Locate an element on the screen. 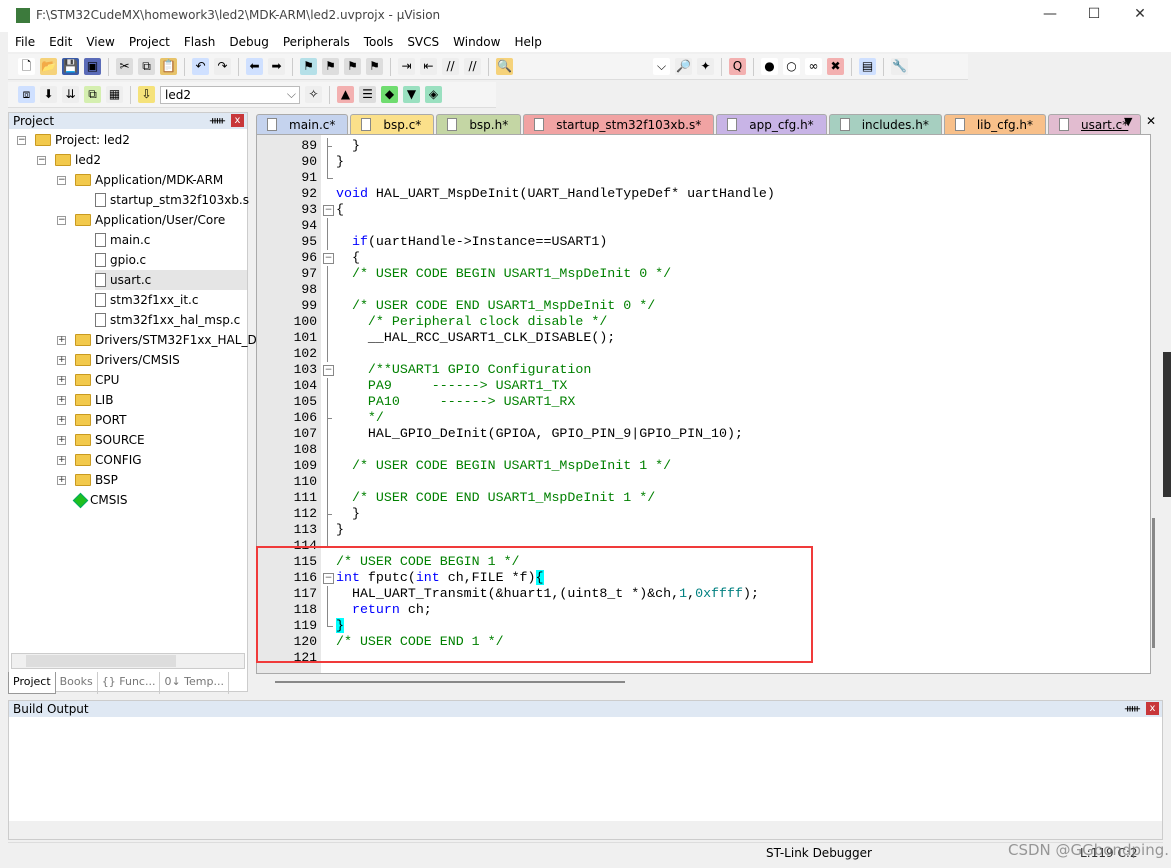 Image resolution: width=1171 pixels, height=868 pixels. manage-project-items-icon: ☰ is located at coordinates (367, 94).